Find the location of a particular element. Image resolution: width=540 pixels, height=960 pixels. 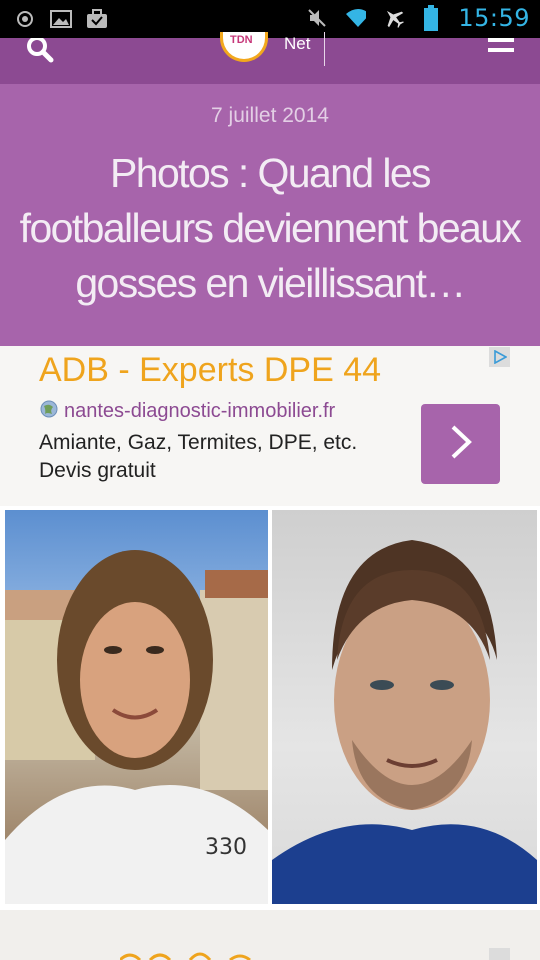

circle-icon is located at coordinates (25, 19).